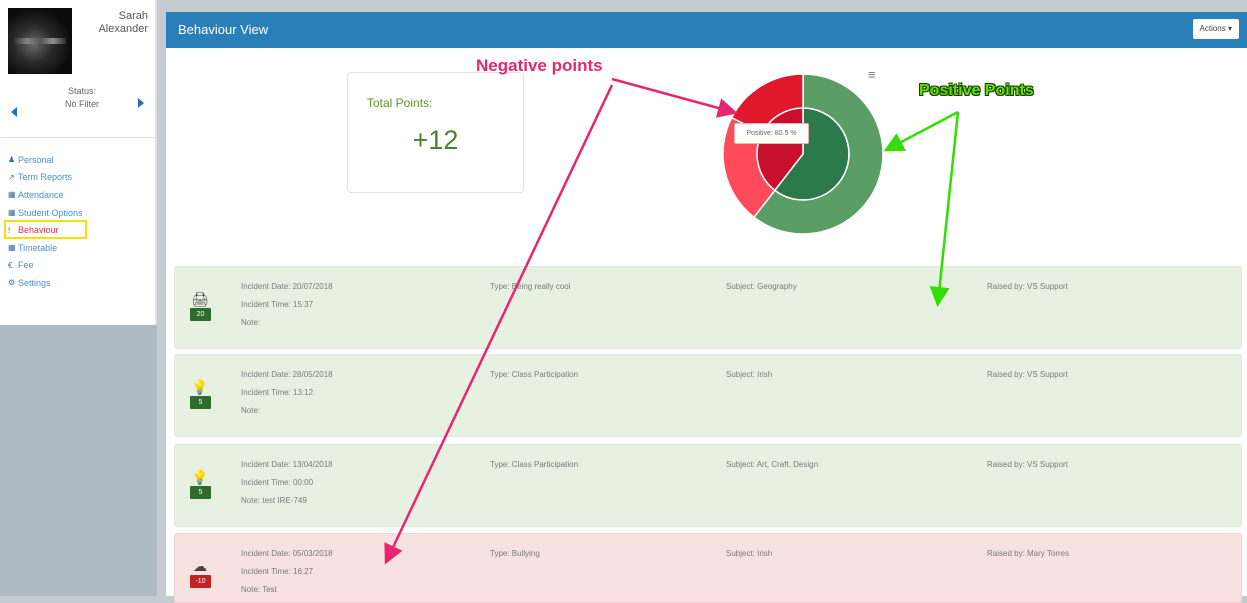 The image size is (1247, 603). I want to click on incident-time: Incident Time: 00:00, so click(277, 482).